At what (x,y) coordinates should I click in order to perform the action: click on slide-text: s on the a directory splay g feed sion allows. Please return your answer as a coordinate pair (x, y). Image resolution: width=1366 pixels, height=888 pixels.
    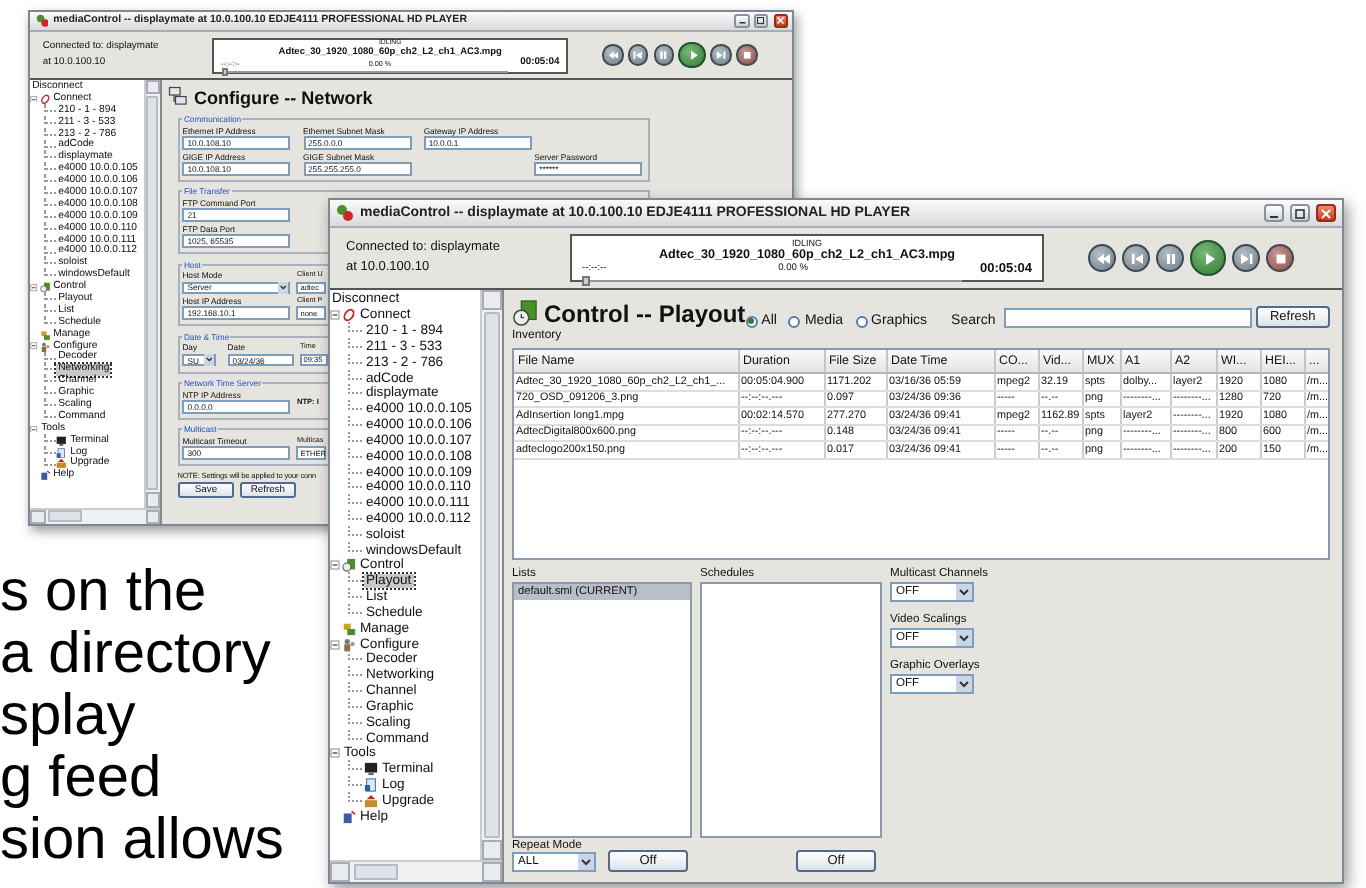
    Looking at the image, I should click on (142, 717).